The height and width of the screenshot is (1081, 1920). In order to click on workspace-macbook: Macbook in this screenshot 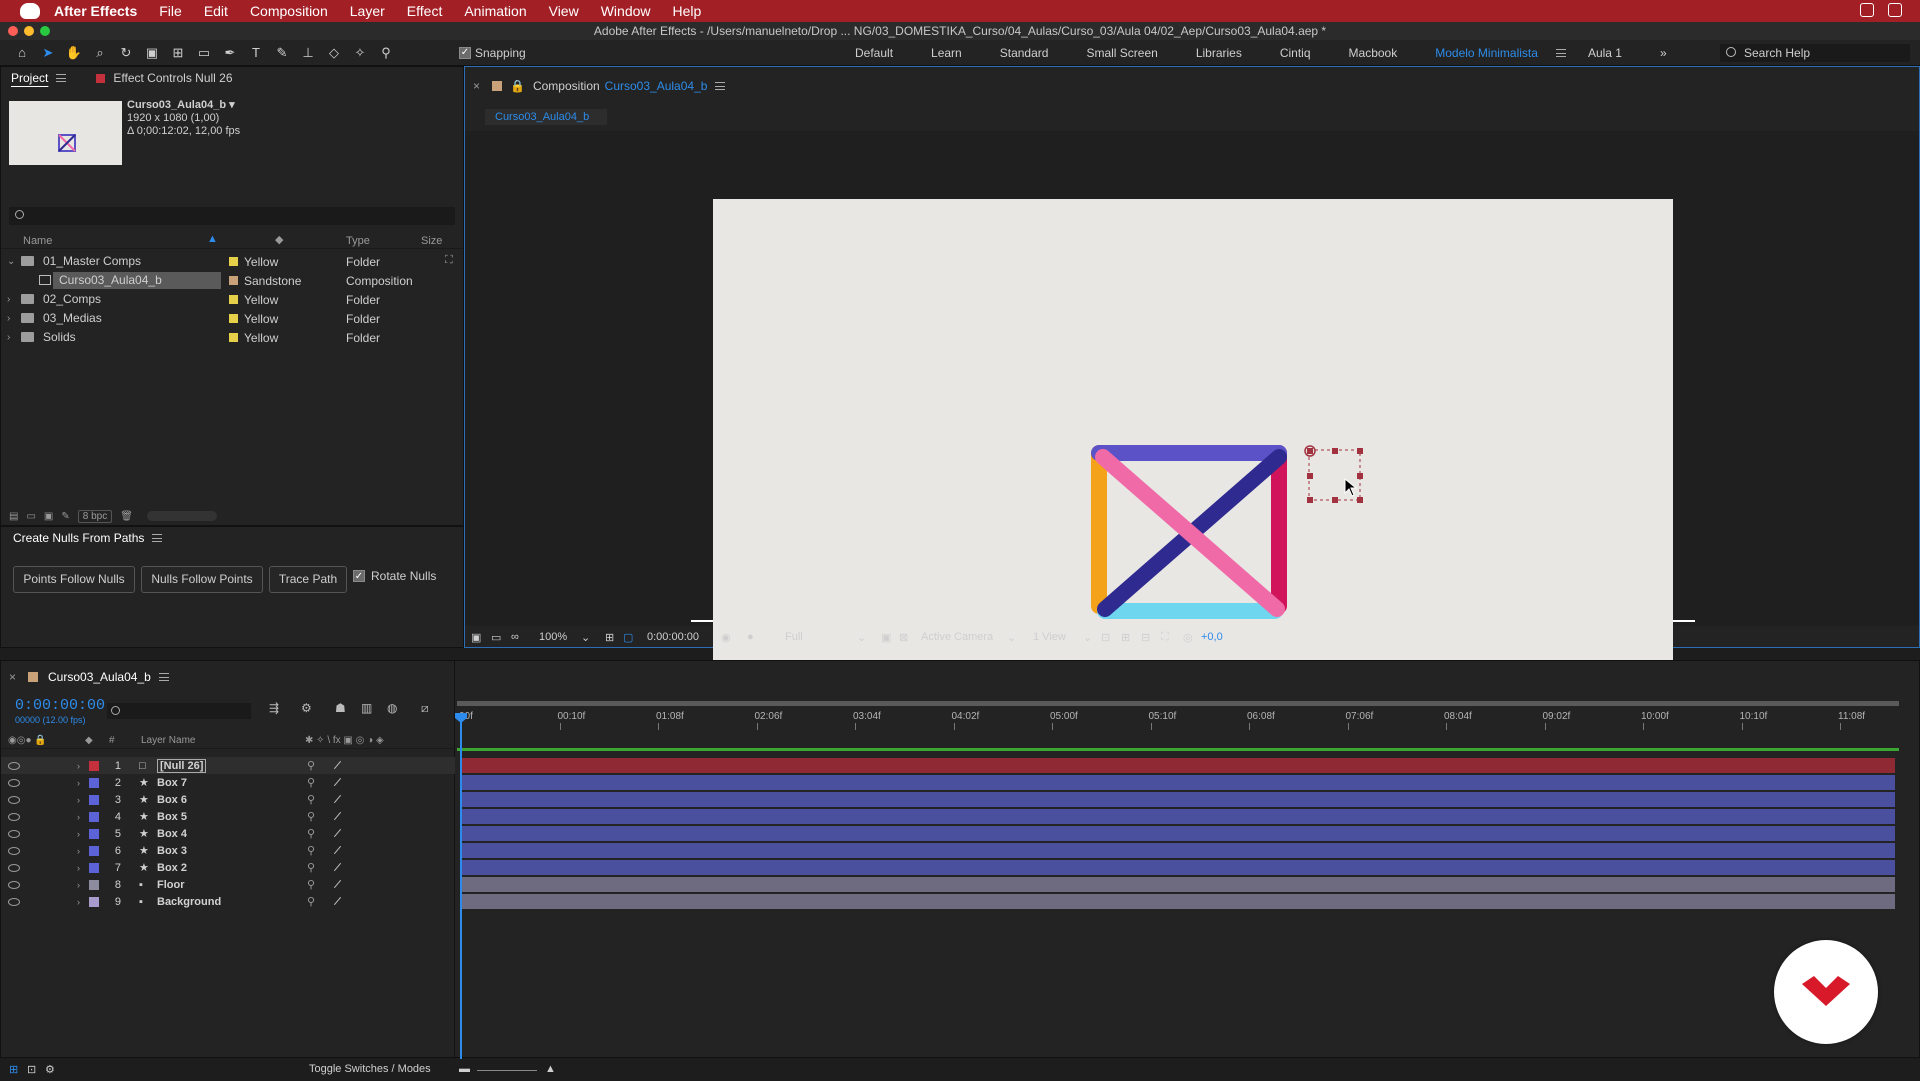, I will do `click(1373, 53)`.